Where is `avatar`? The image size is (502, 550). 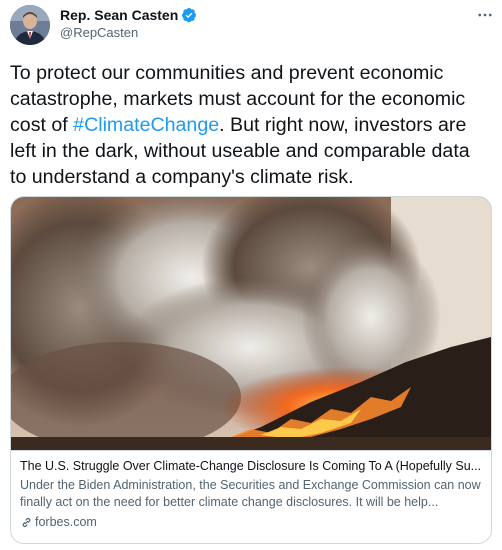 avatar is located at coordinates (30, 25).